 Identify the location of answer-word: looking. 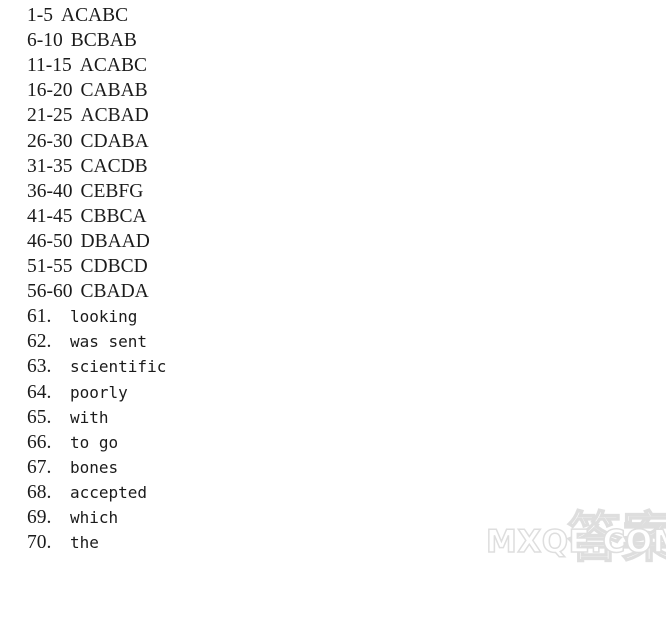
(104, 317).